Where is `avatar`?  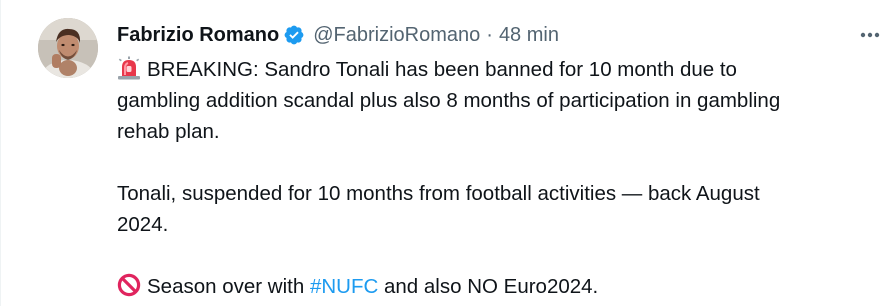 avatar is located at coordinates (68, 48).